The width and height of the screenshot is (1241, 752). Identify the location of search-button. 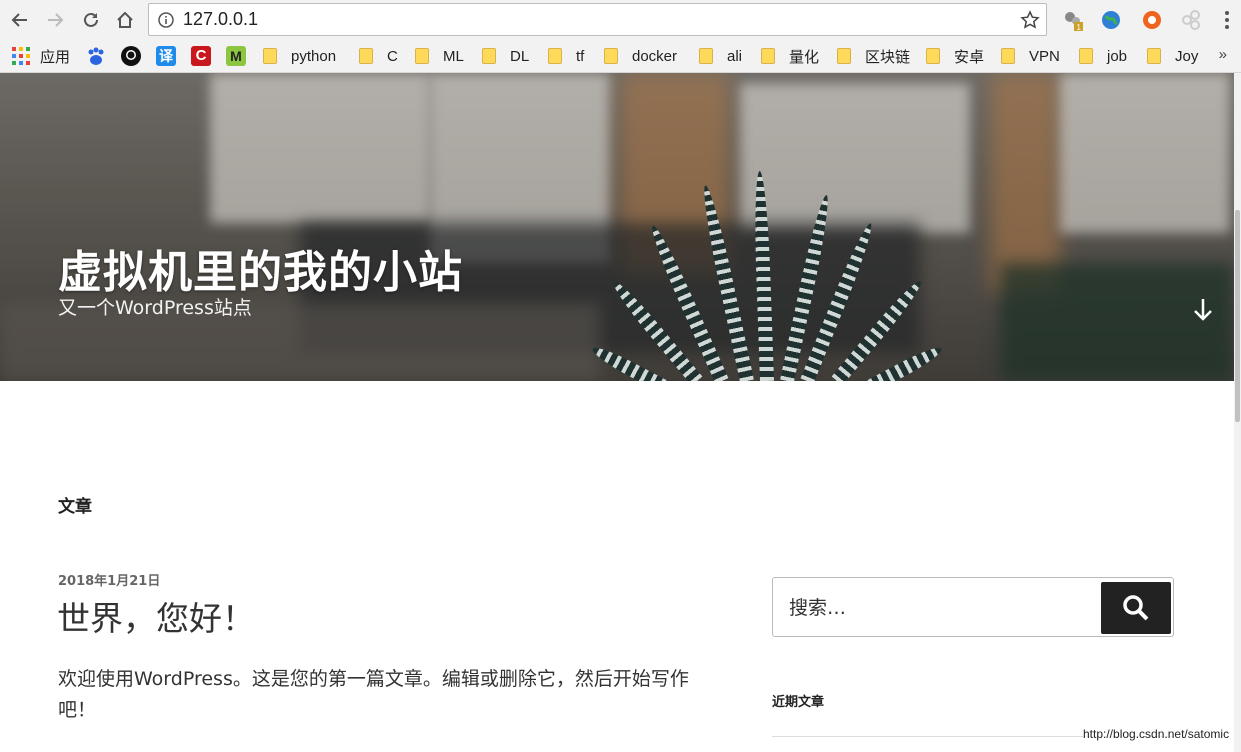
(1136, 608).